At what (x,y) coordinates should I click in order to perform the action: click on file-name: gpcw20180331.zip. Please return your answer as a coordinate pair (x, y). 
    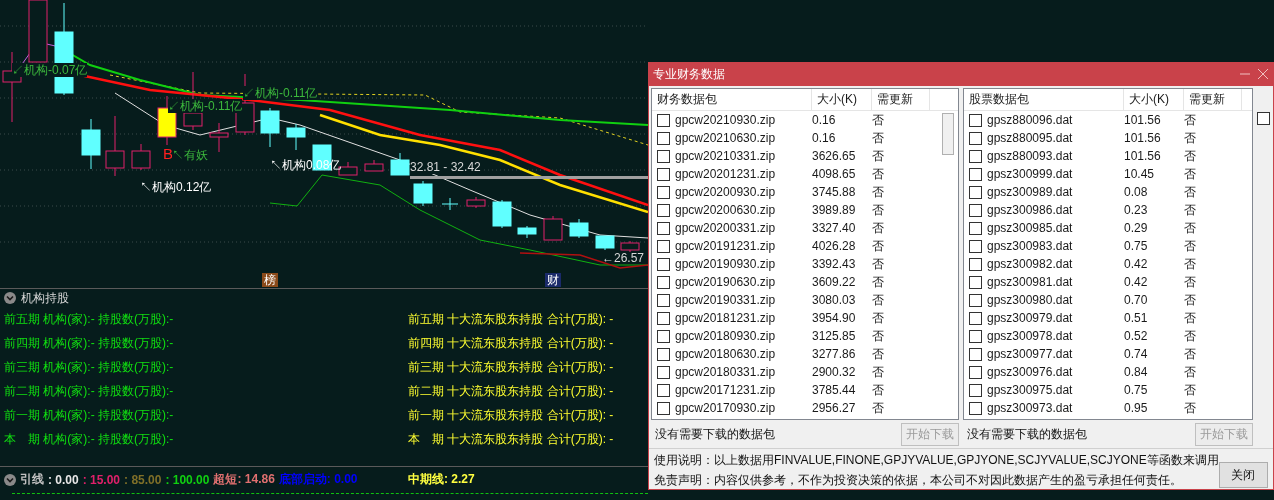
    Looking at the image, I should click on (726, 372).